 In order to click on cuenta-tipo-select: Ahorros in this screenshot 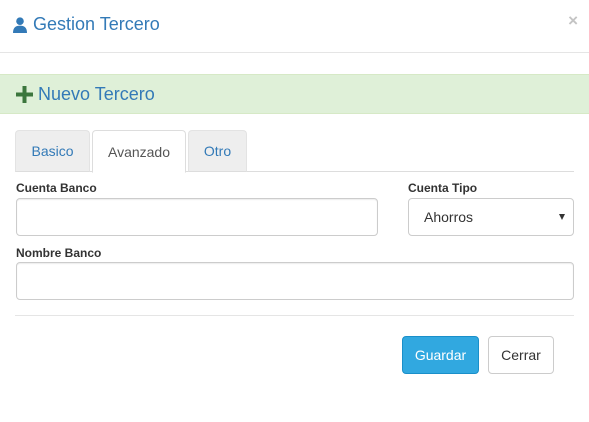, I will do `click(491, 217)`.